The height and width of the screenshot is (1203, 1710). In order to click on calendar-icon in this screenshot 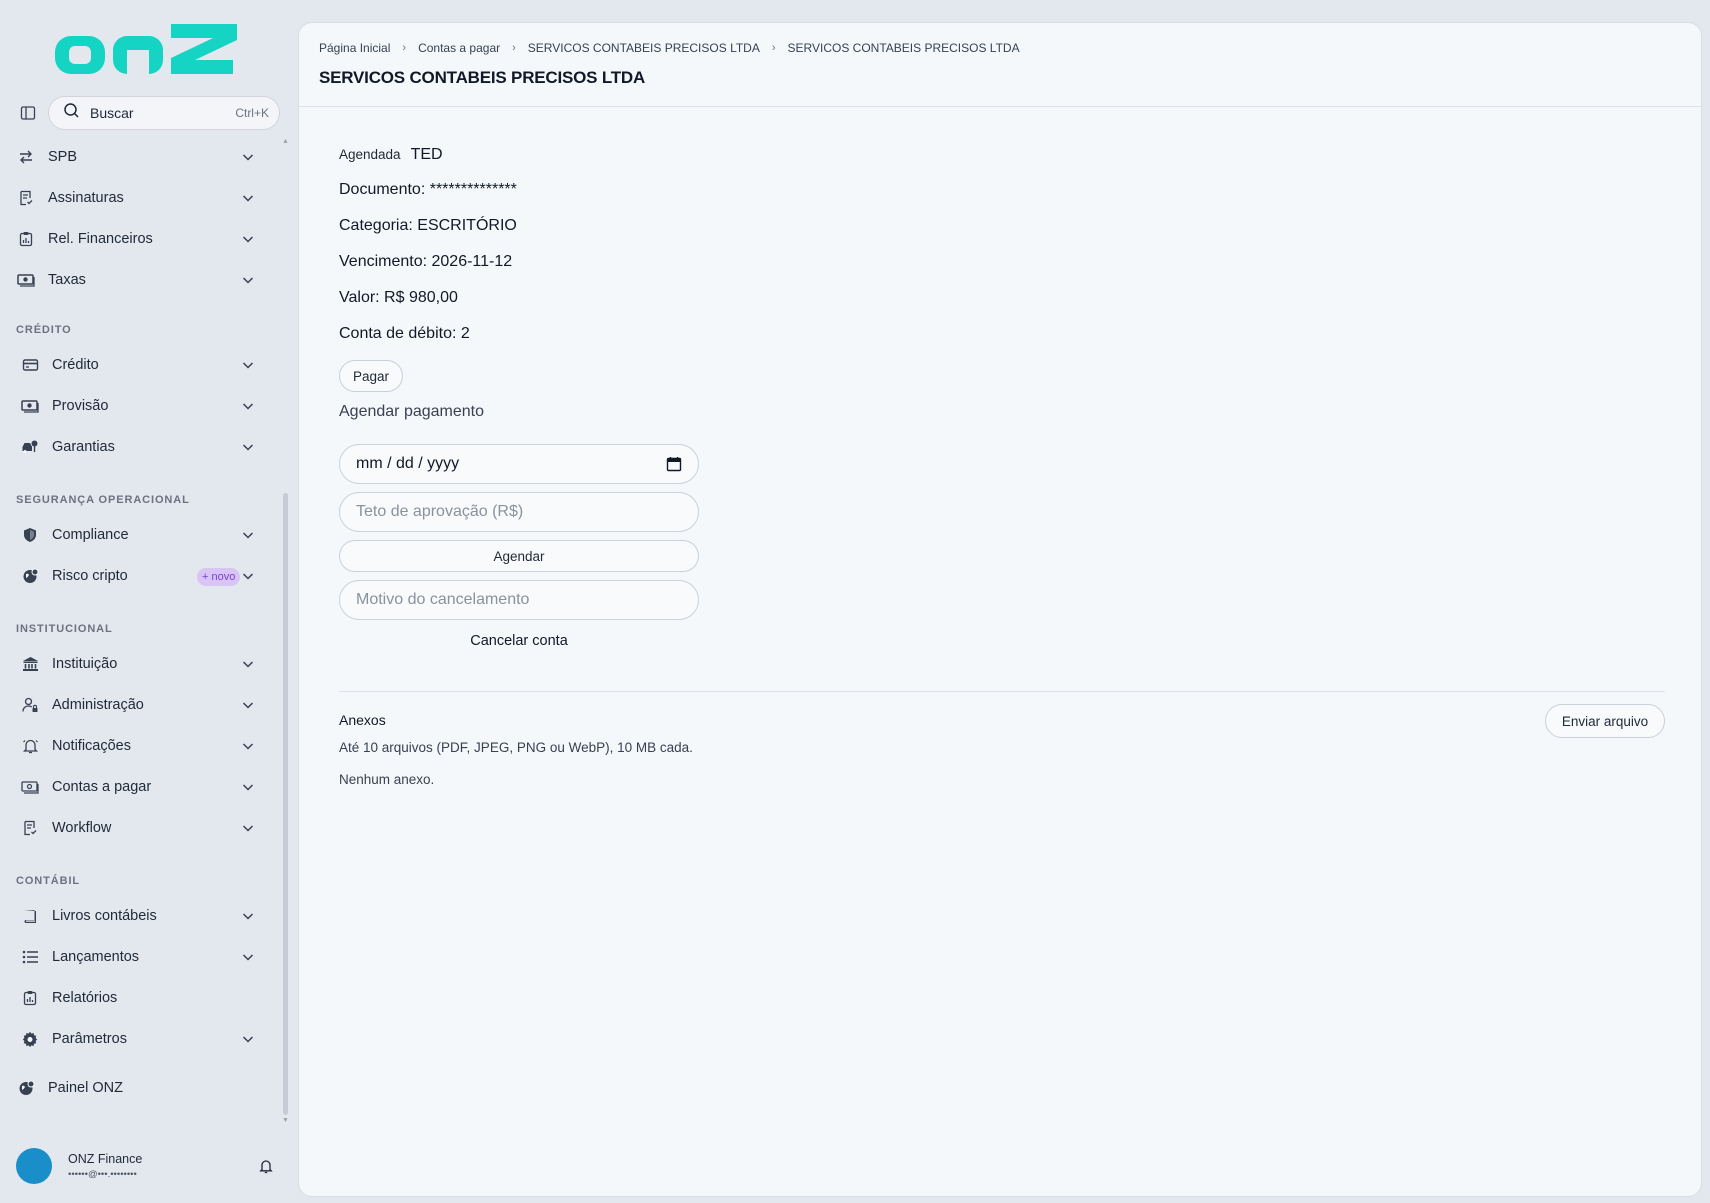, I will do `click(674, 464)`.